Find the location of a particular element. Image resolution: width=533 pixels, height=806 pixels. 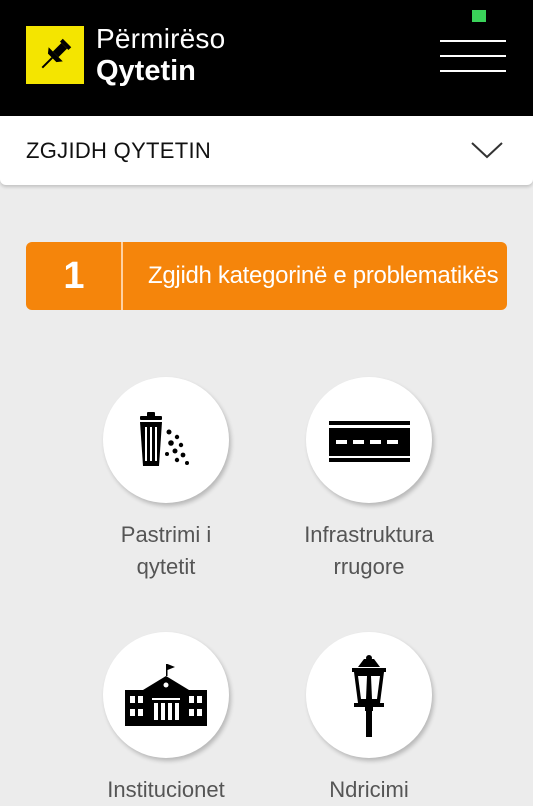

category-label-line1: Pastrimi i is located at coordinates (166, 534).